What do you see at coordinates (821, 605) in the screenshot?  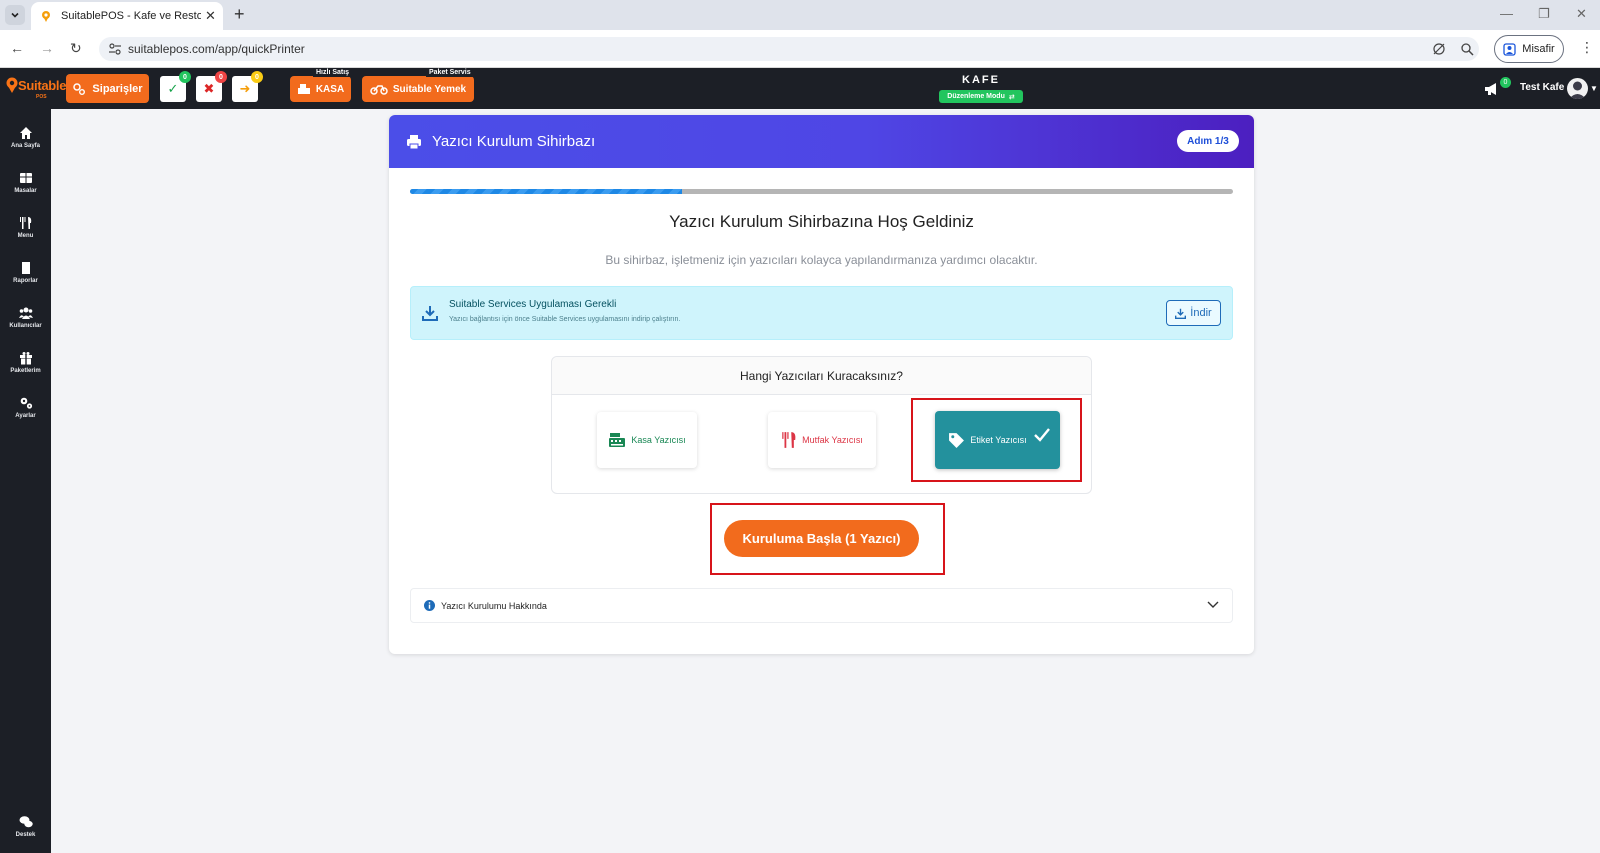 I see `printer-setup-info-accordion: Yazıcı Kurulumu Hakkında` at bounding box center [821, 605].